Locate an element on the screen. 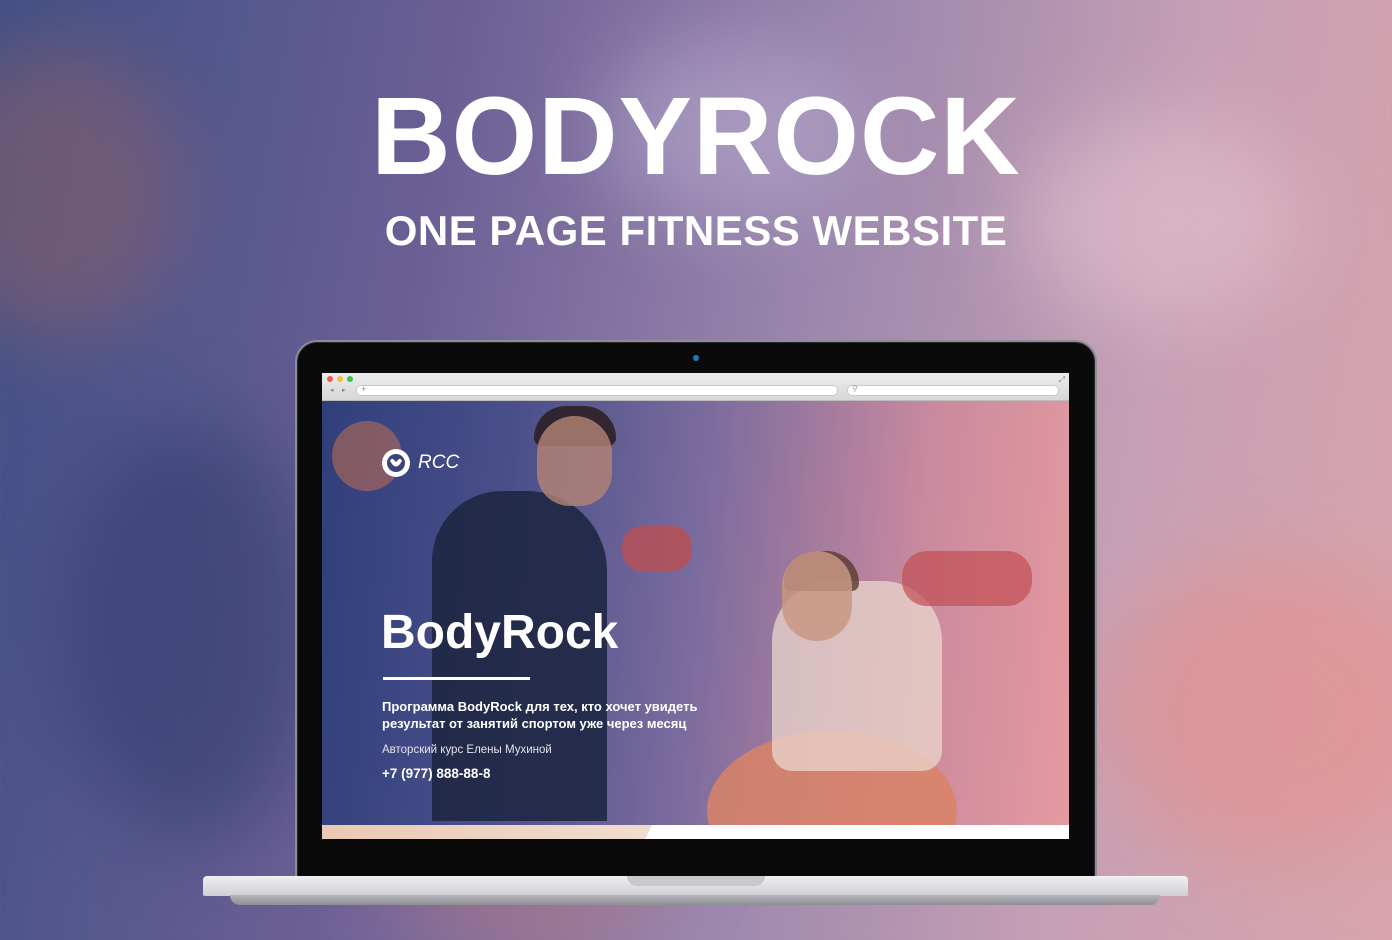 Image resolution: width=1392 pixels, height=940 pixels. back-button: ◂ is located at coordinates (332, 390).